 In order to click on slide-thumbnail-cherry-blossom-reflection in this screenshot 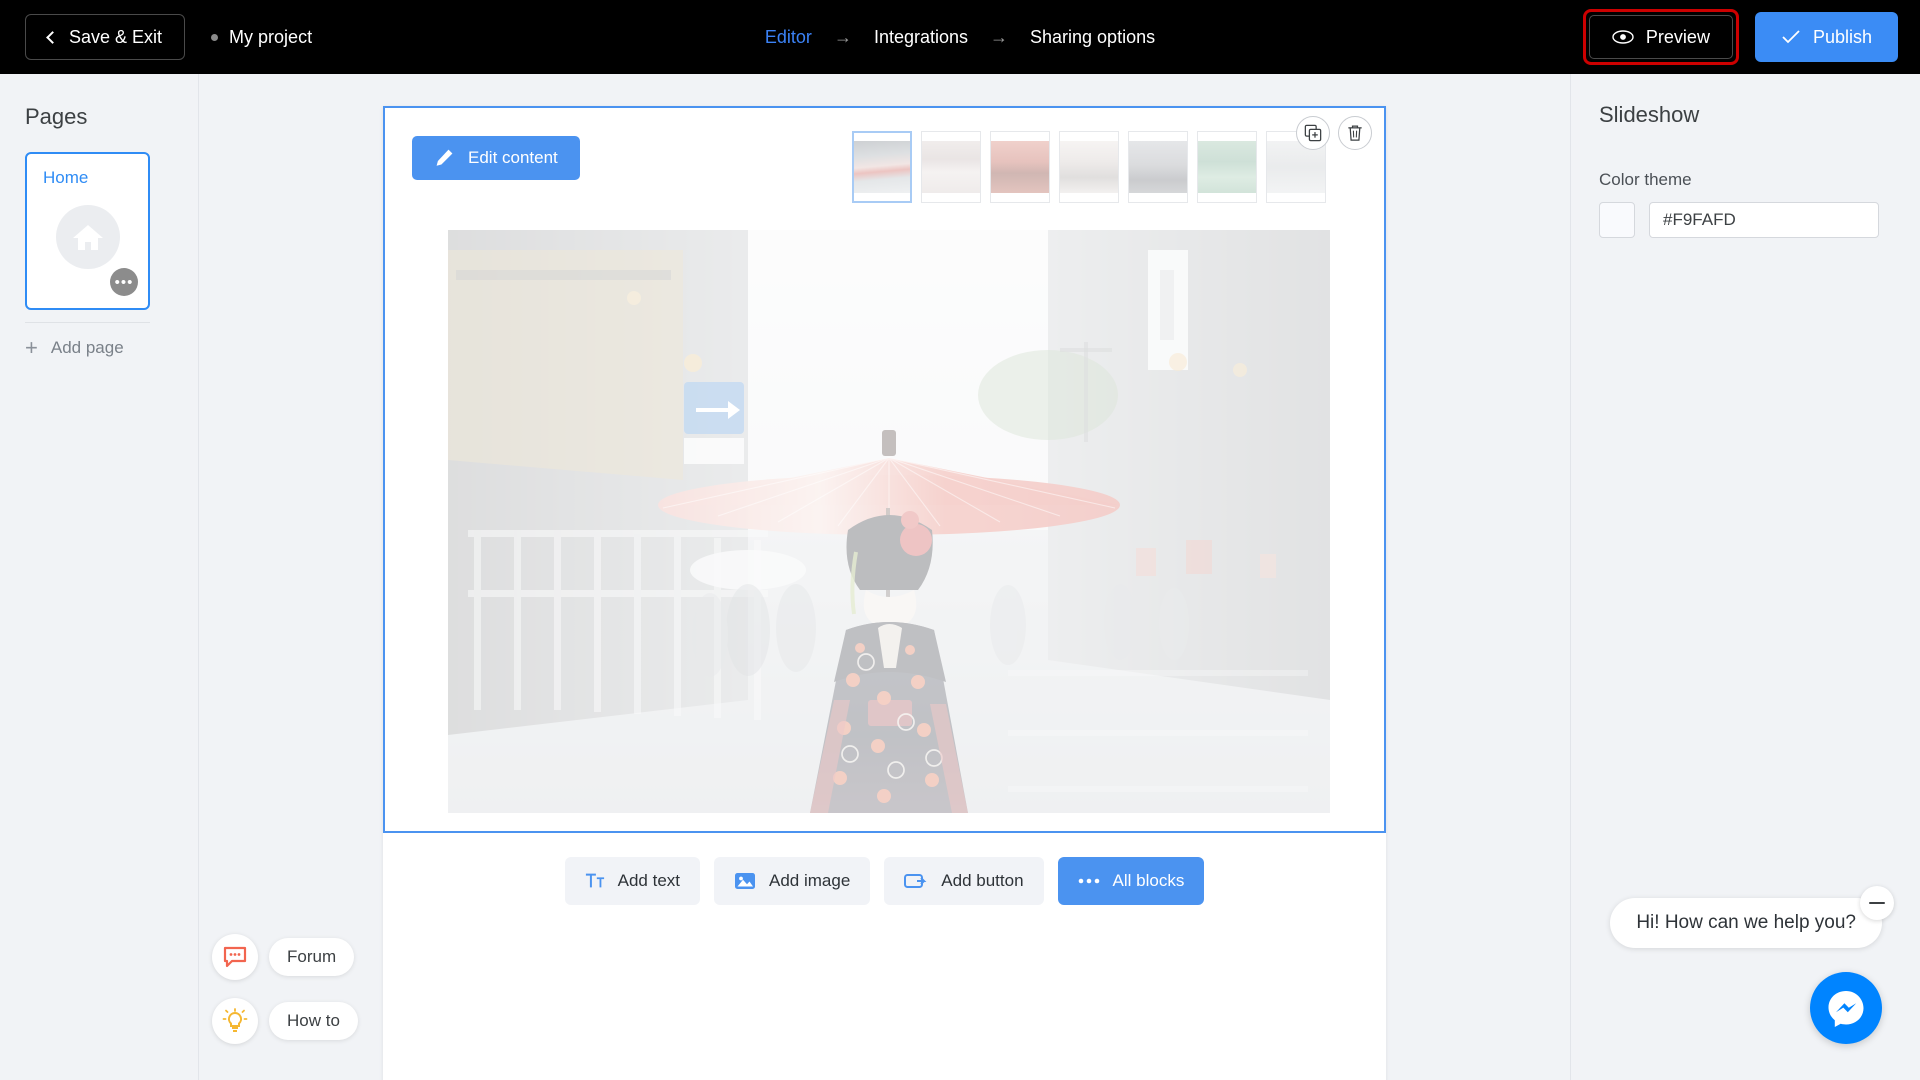, I will do `click(951, 167)`.